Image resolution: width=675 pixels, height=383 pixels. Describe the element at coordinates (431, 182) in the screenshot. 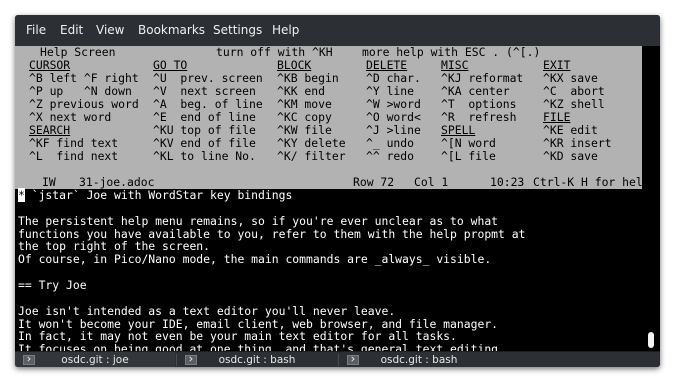

I see `status-col: Col 1` at that location.